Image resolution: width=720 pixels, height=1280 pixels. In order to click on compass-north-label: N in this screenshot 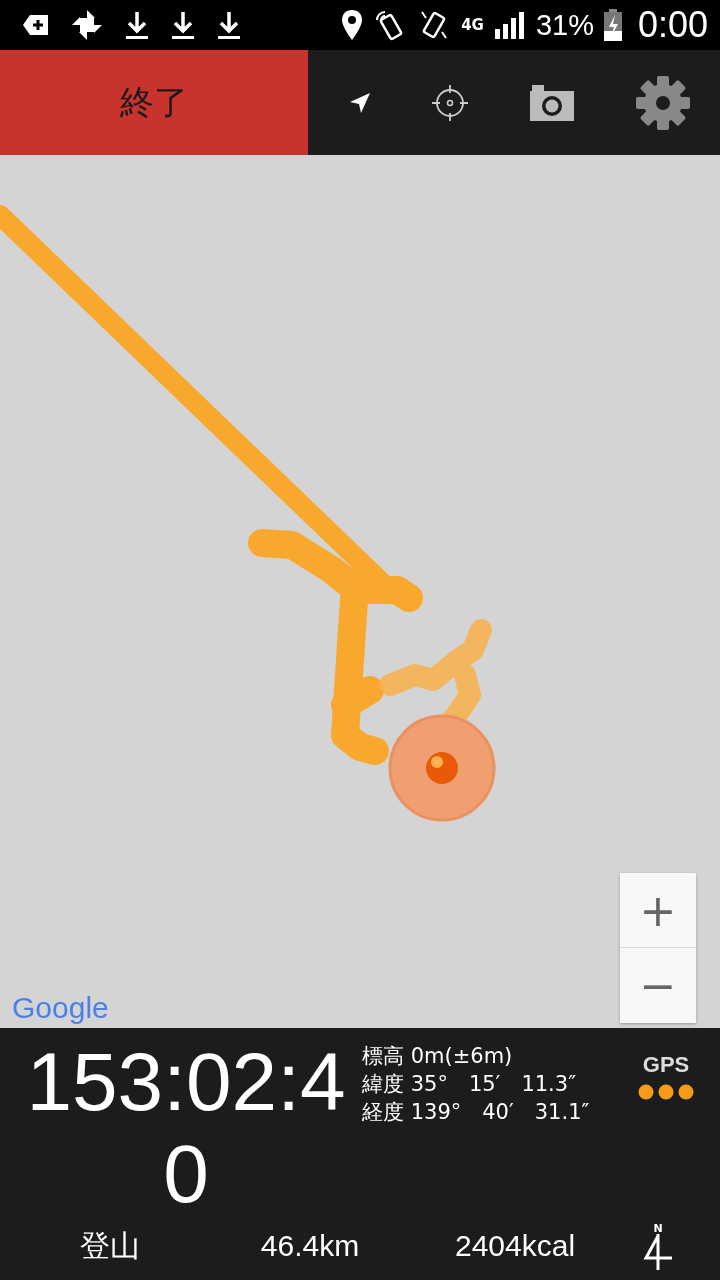, I will do `click(658, 1228)`.